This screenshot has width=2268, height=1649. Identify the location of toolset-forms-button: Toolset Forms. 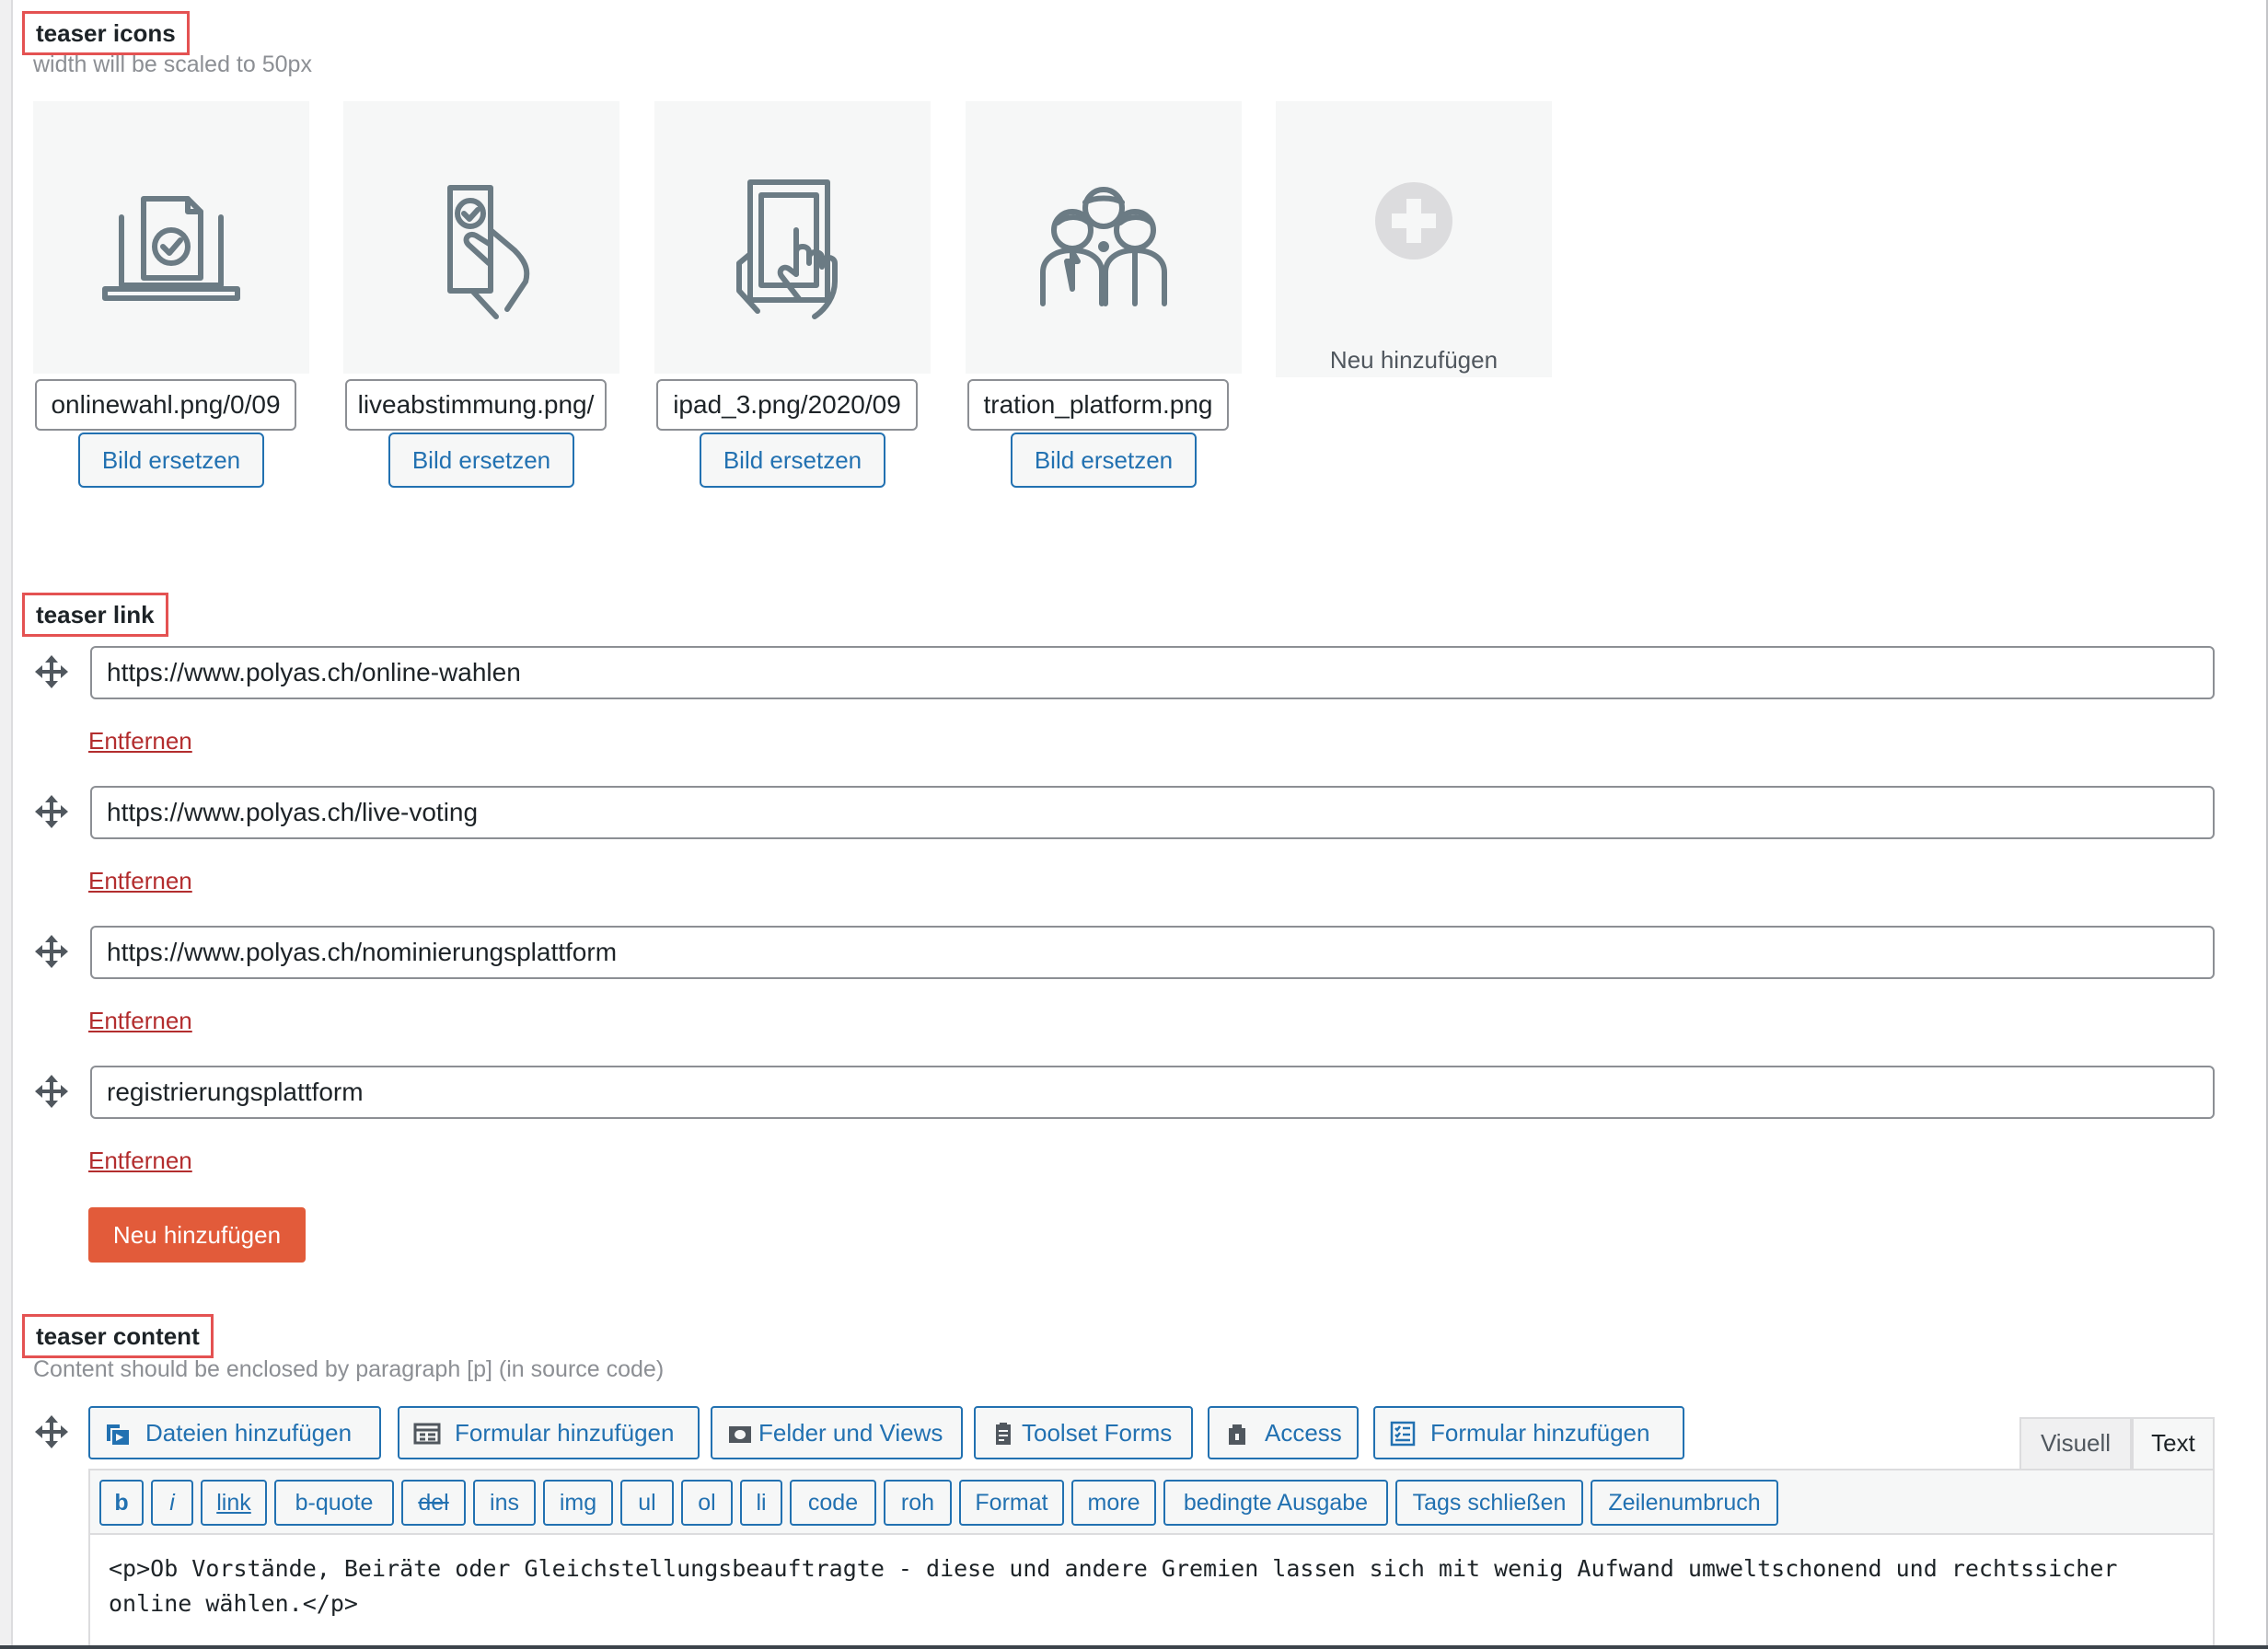
(1083, 1432).